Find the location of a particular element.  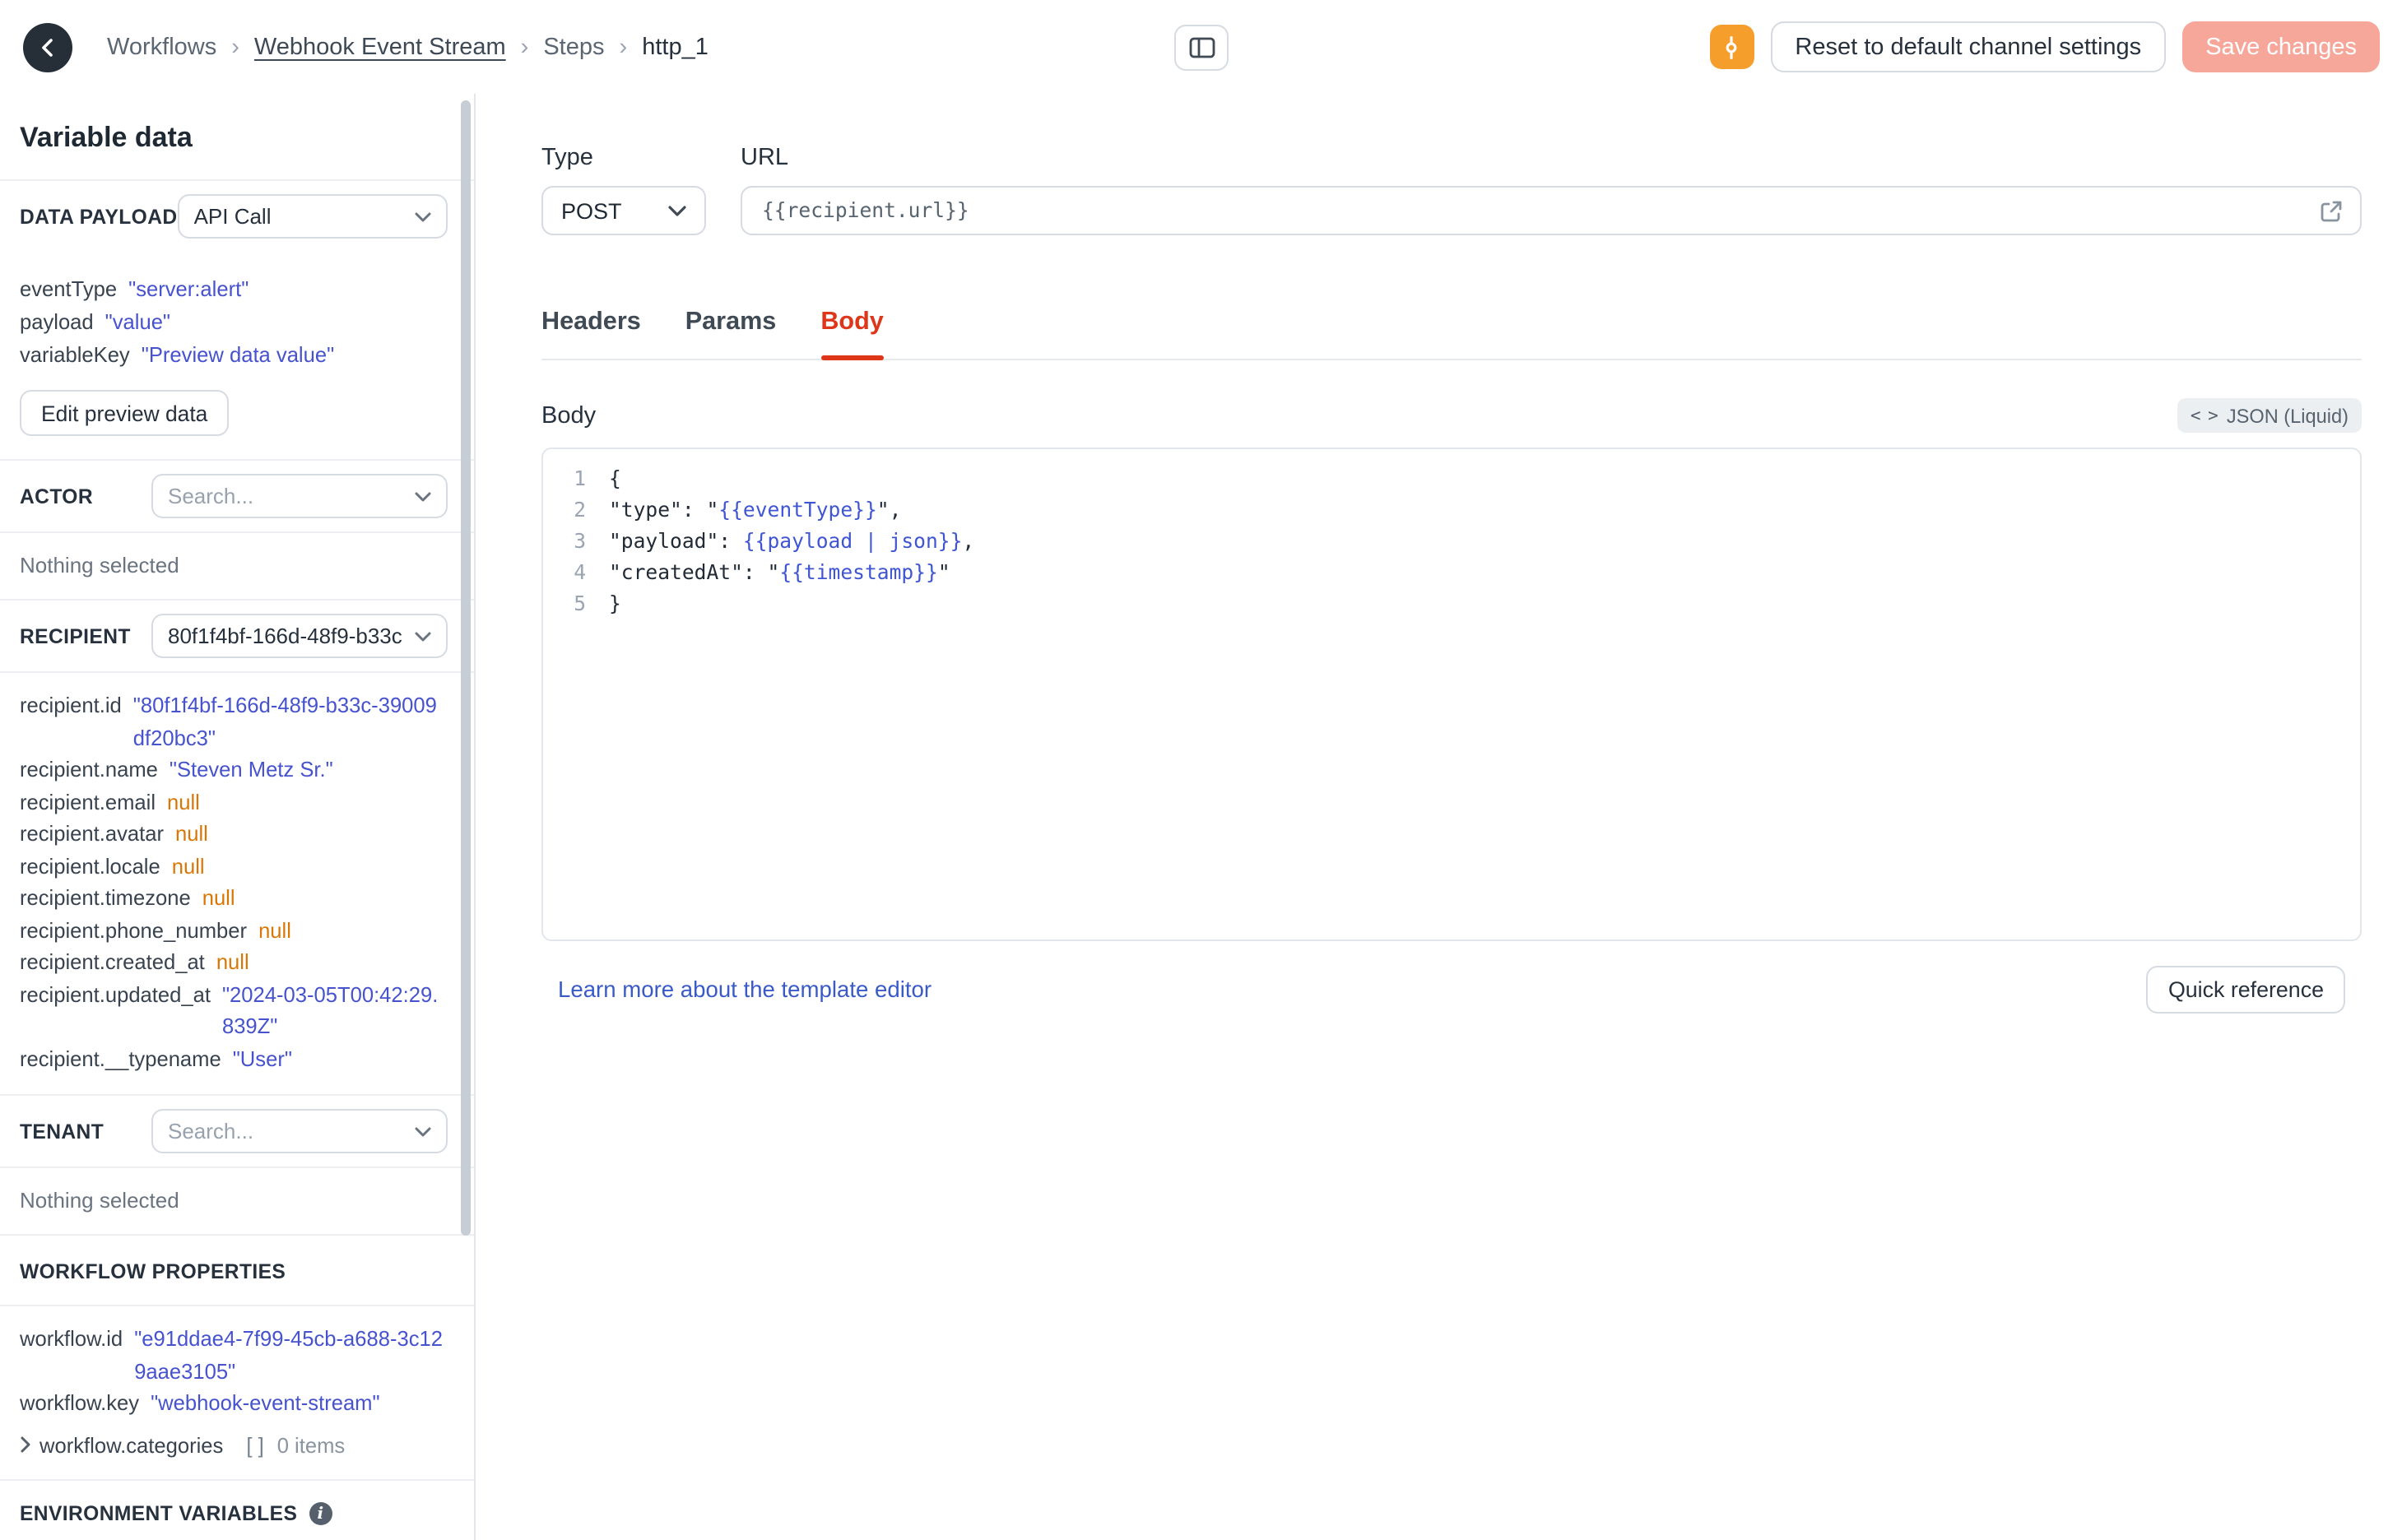

breadcrumb-workflows: Workflows is located at coordinates (161, 47).